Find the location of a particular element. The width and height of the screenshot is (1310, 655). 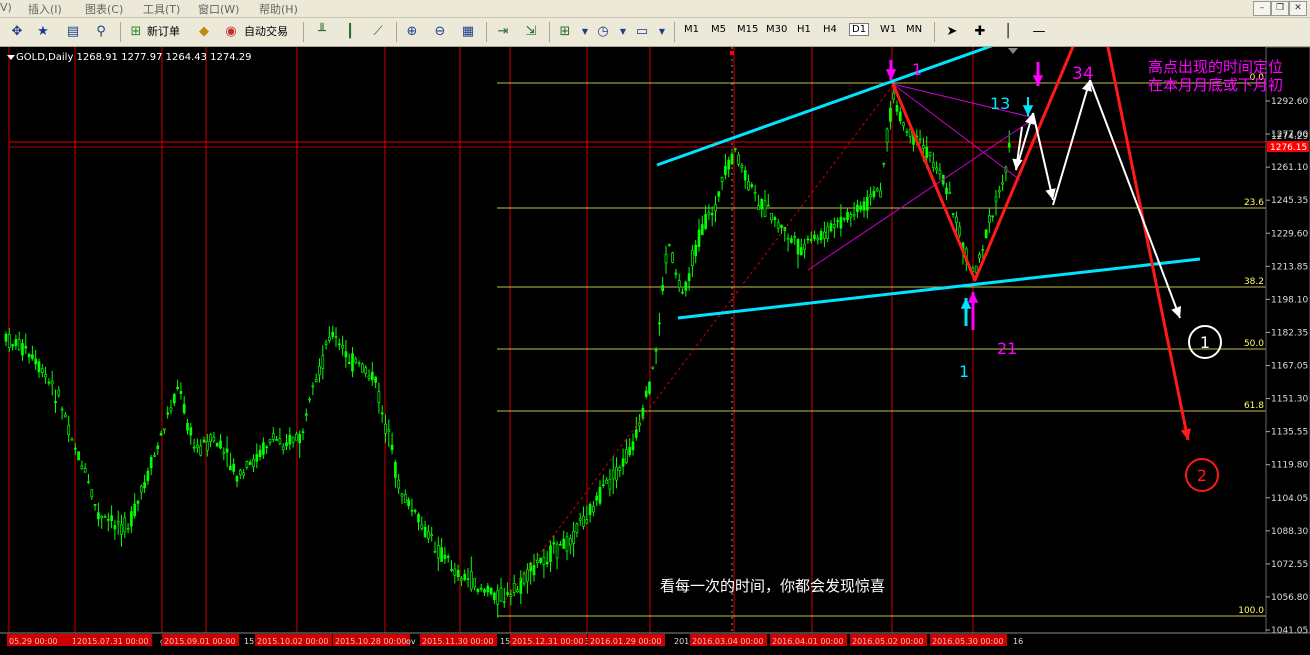

new-order-icon: ⊞ is located at coordinates (136, 32).